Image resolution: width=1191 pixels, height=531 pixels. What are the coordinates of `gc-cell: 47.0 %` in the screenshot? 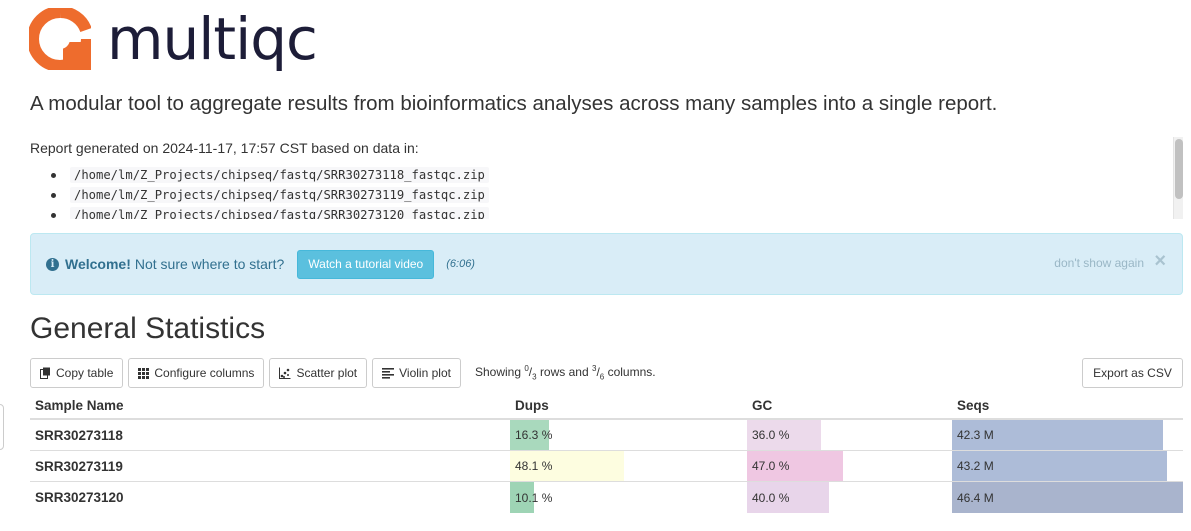 It's located at (849, 466).